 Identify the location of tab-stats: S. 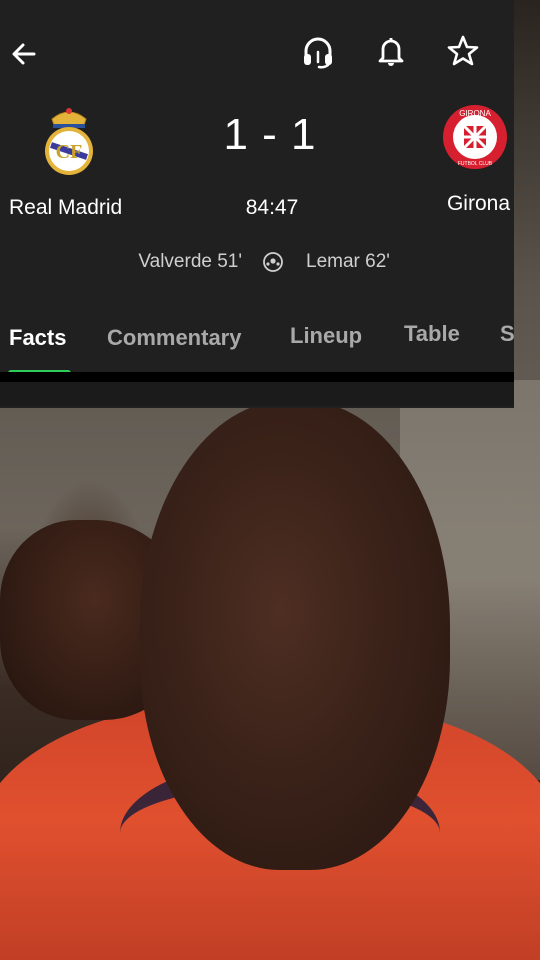
(507, 334).